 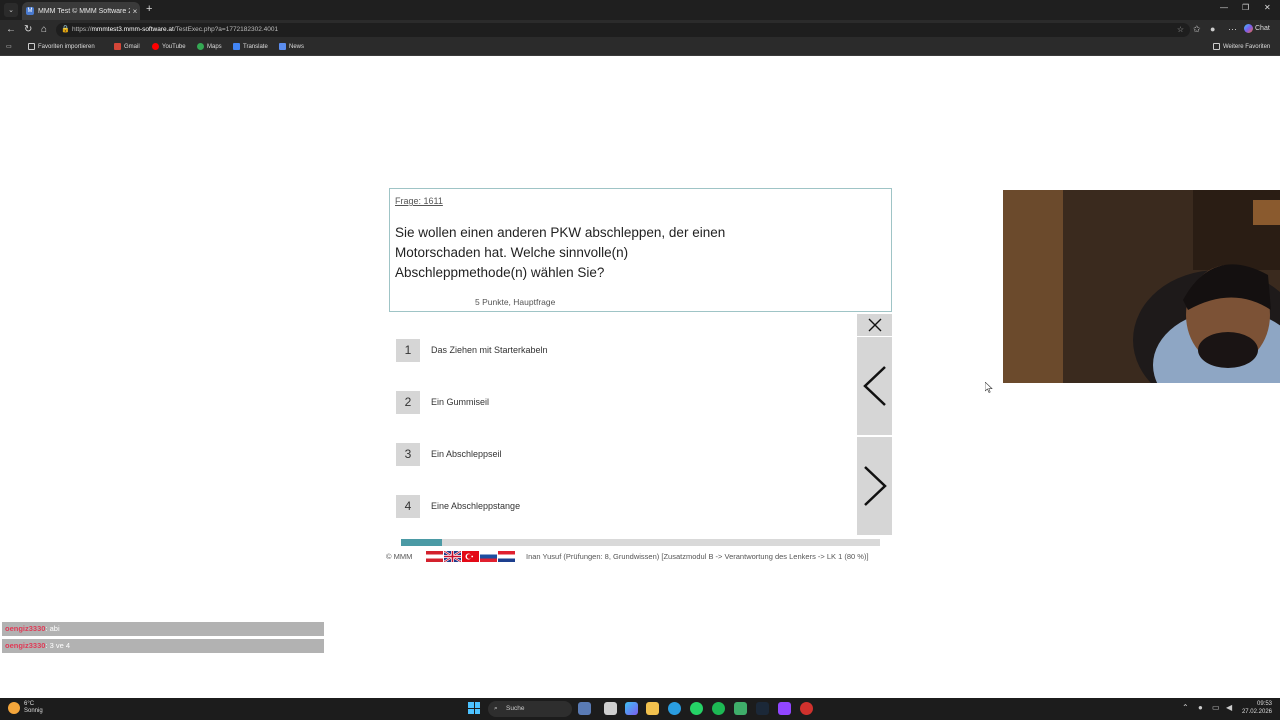 I want to click on stream-chat-overlay: oengiz3330: abi oengiz3330: 3 ve 4, so click(x=163, y=639).